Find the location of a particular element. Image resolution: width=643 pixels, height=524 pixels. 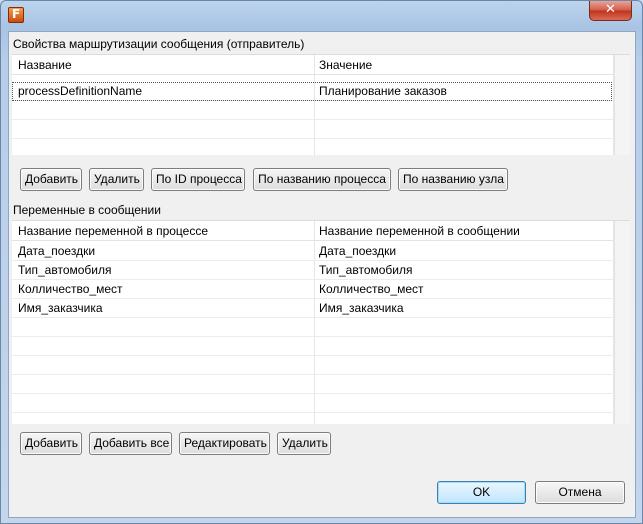

table-row: Дата_поездки Дата_поездки is located at coordinates (313, 251).